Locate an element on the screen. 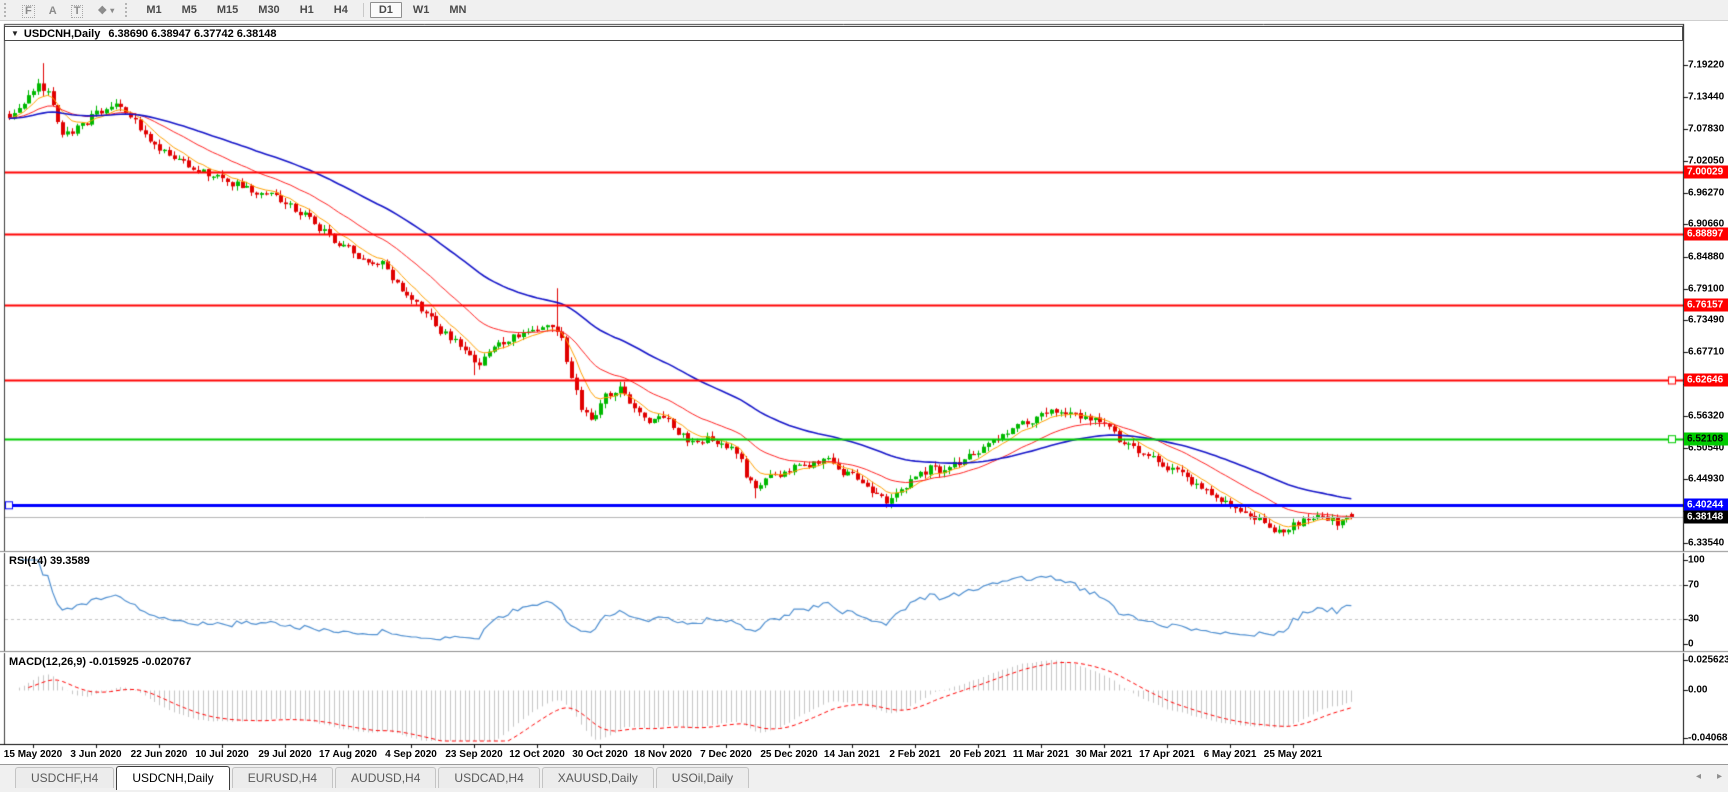 The width and height of the screenshot is (1728, 792). chart-symbol-period: USDCNH,Daily is located at coordinates (62, 33).